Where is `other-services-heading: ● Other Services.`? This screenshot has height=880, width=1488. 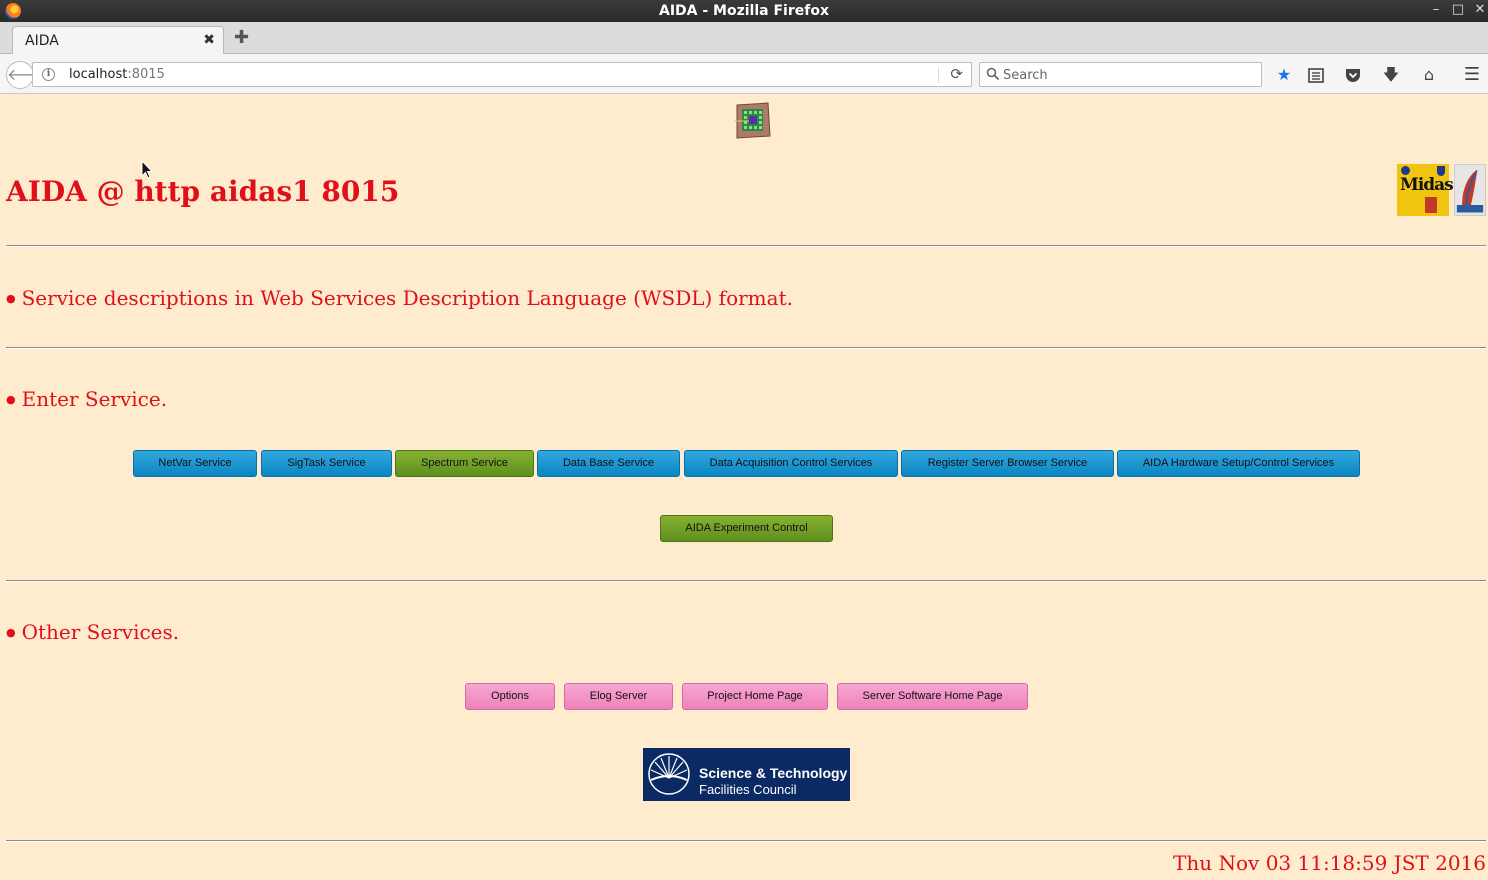
other-services-heading: ● Other Services. is located at coordinates (92, 632).